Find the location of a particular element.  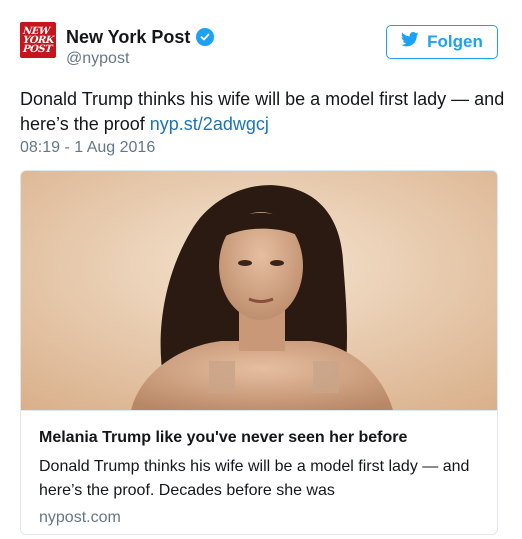

author-block: New York Post @nypost is located at coordinates (140, 47).